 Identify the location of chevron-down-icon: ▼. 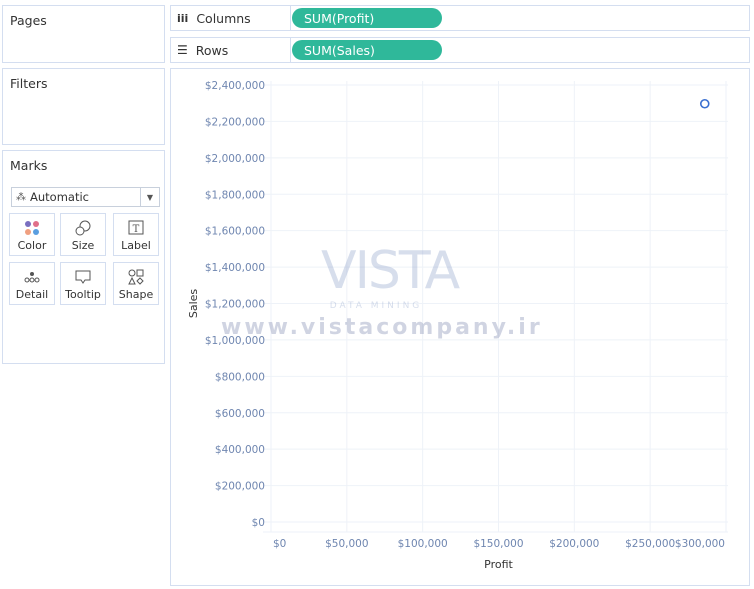
(149, 197).